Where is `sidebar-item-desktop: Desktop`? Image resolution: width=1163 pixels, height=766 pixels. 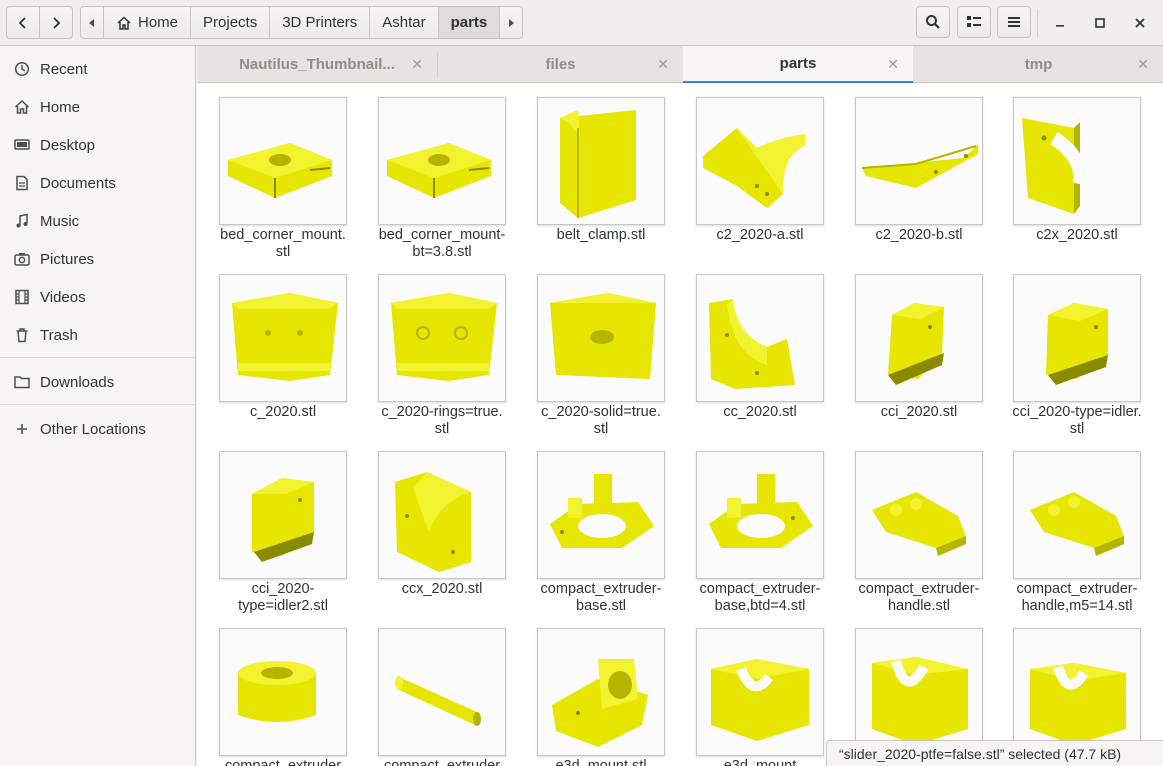 sidebar-item-desktop: Desktop is located at coordinates (97, 145).